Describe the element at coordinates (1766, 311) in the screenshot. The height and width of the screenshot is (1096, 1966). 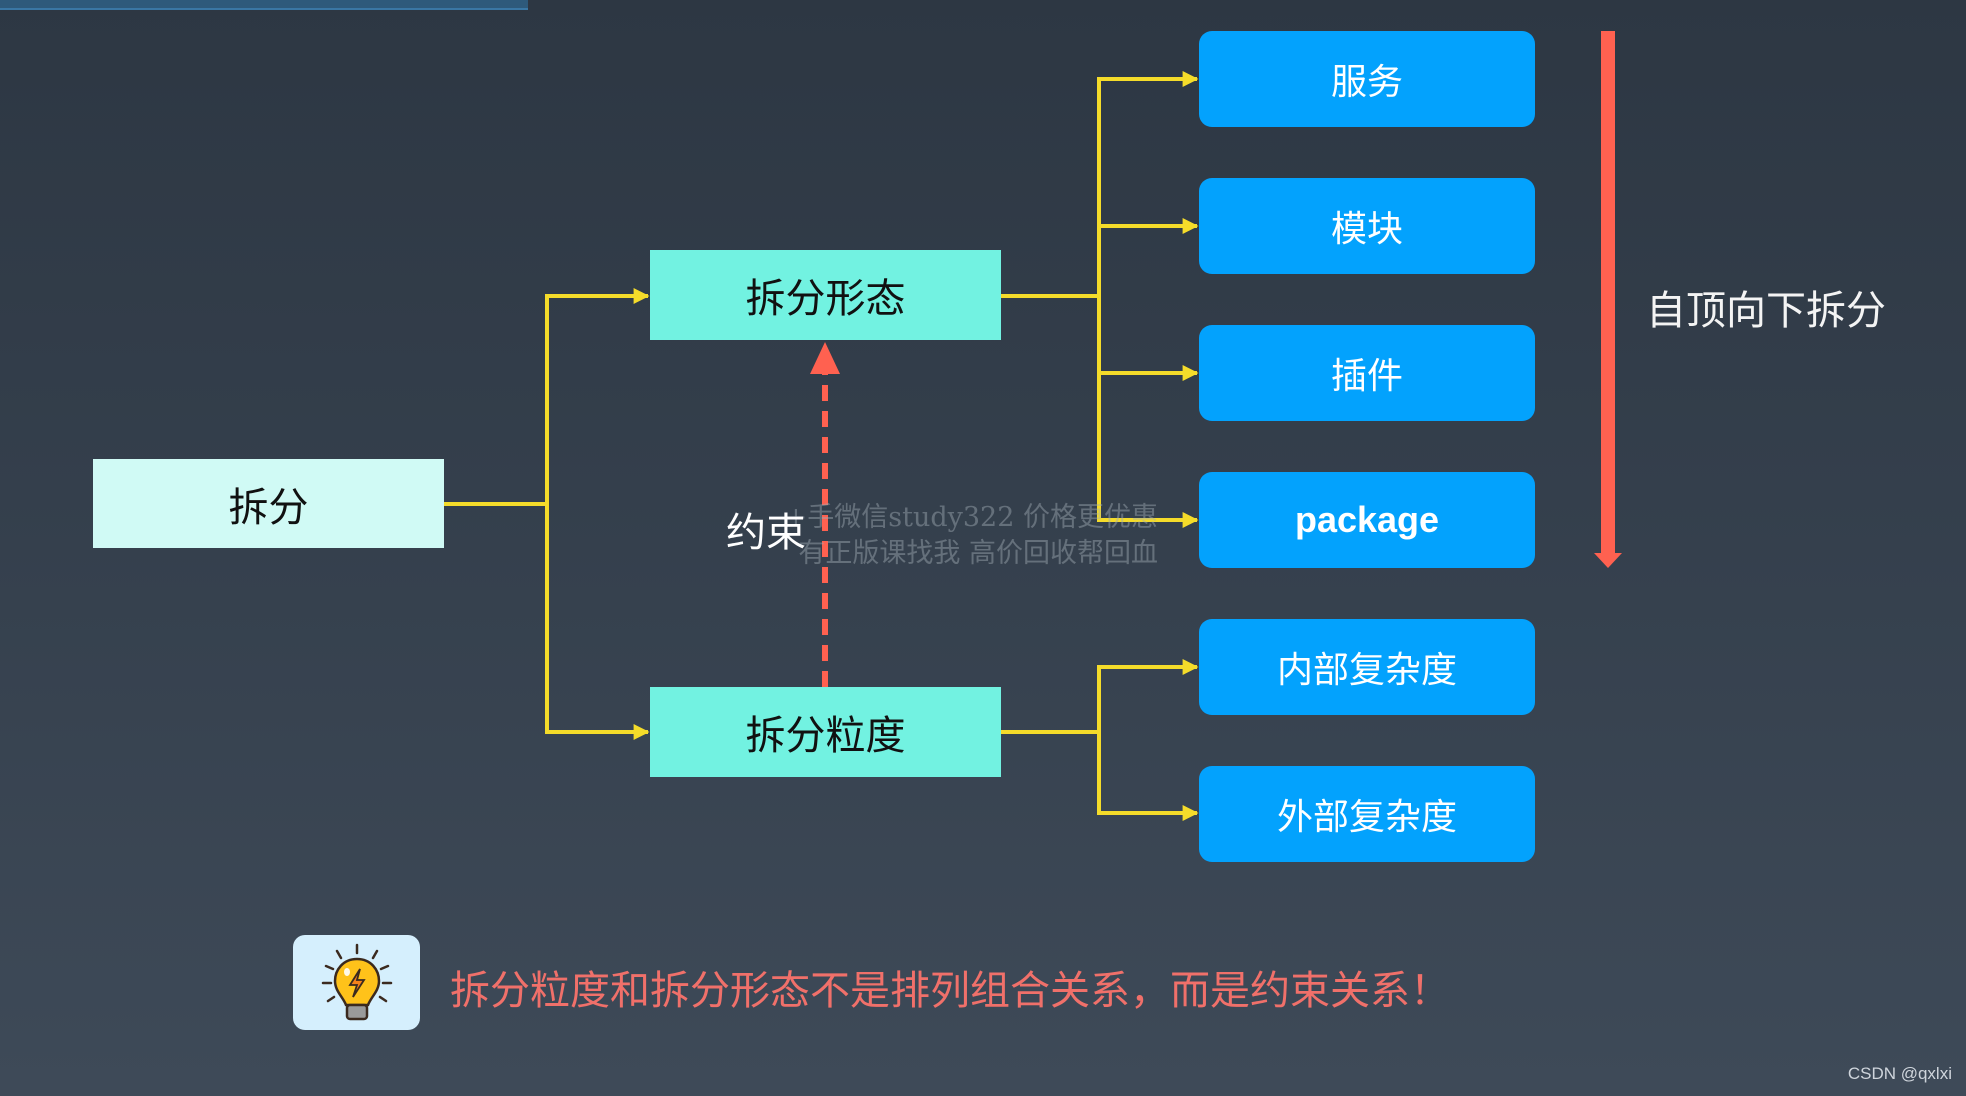
I see `direction-label: 自顶向下拆分` at that location.